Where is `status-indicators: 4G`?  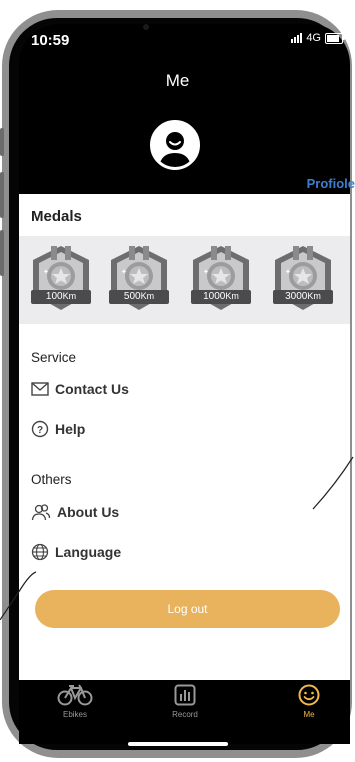 status-indicators: 4G is located at coordinates (318, 38).